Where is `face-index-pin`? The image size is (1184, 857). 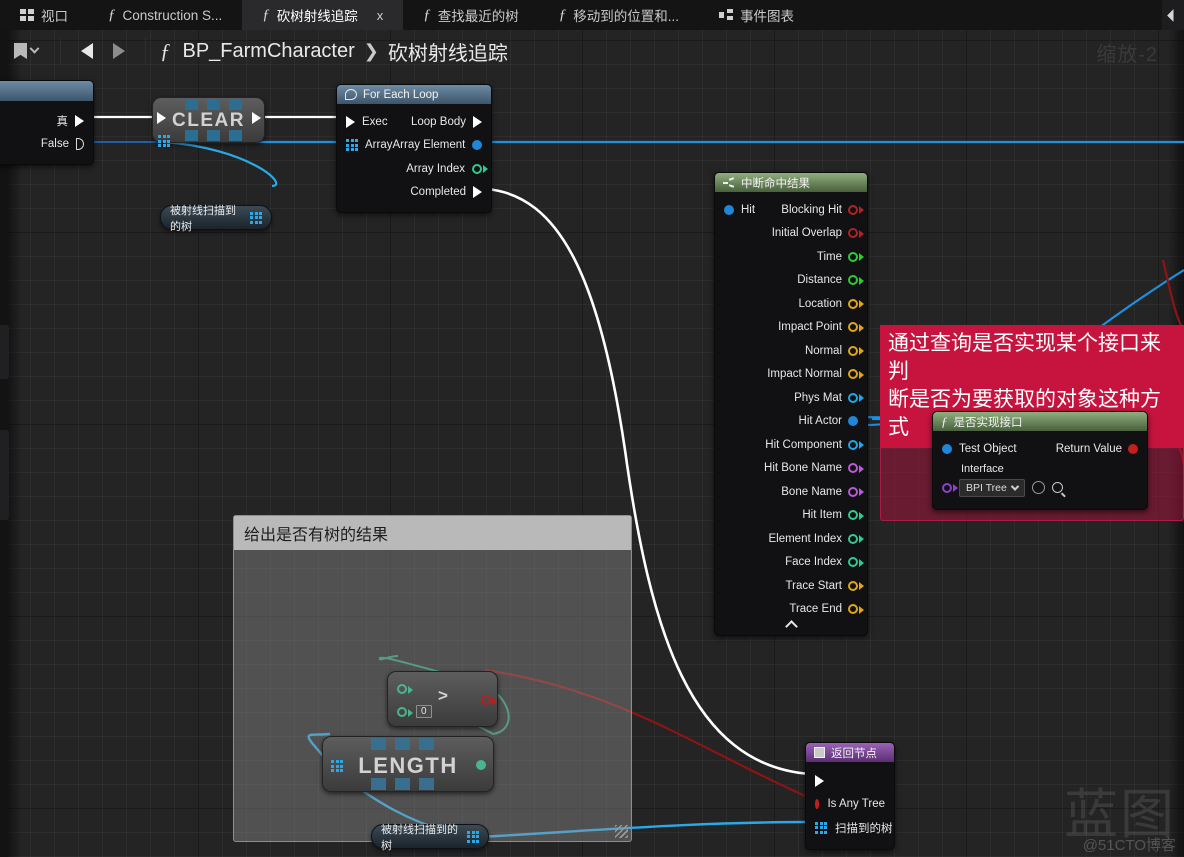 face-index-pin is located at coordinates (853, 562).